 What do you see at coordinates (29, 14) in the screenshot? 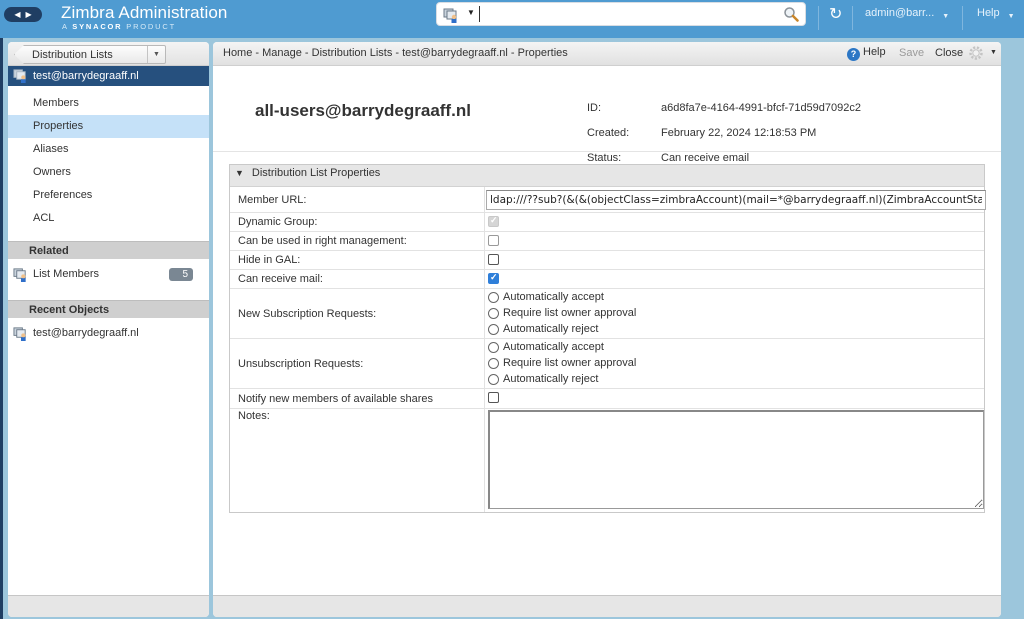
I see `forward-arrow-icon: ▶` at bounding box center [29, 14].